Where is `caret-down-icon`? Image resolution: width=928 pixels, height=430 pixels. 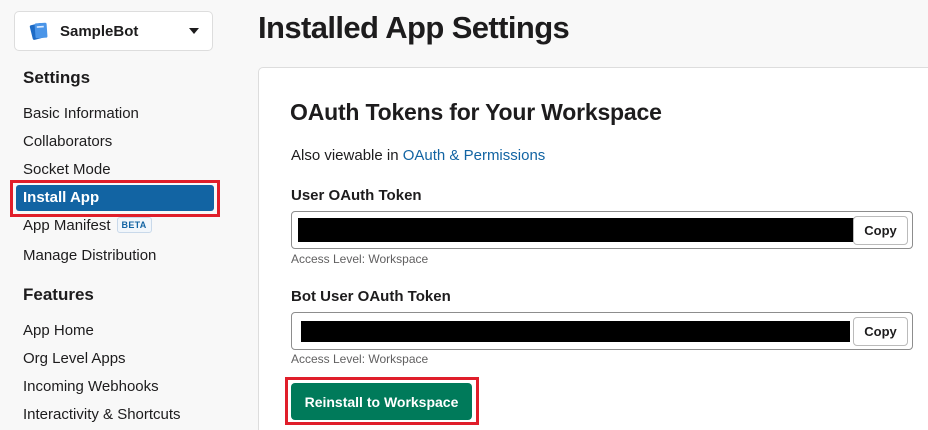 caret-down-icon is located at coordinates (194, 31).